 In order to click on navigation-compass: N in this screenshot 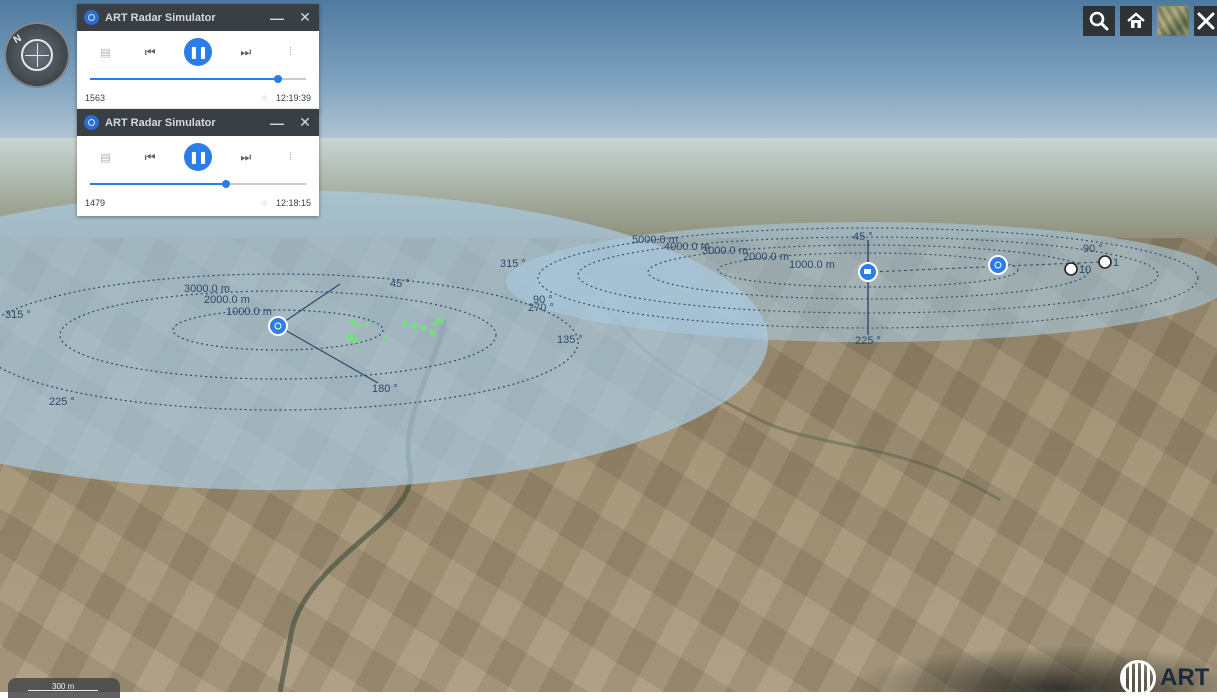, I will do `click(37, 55)`.